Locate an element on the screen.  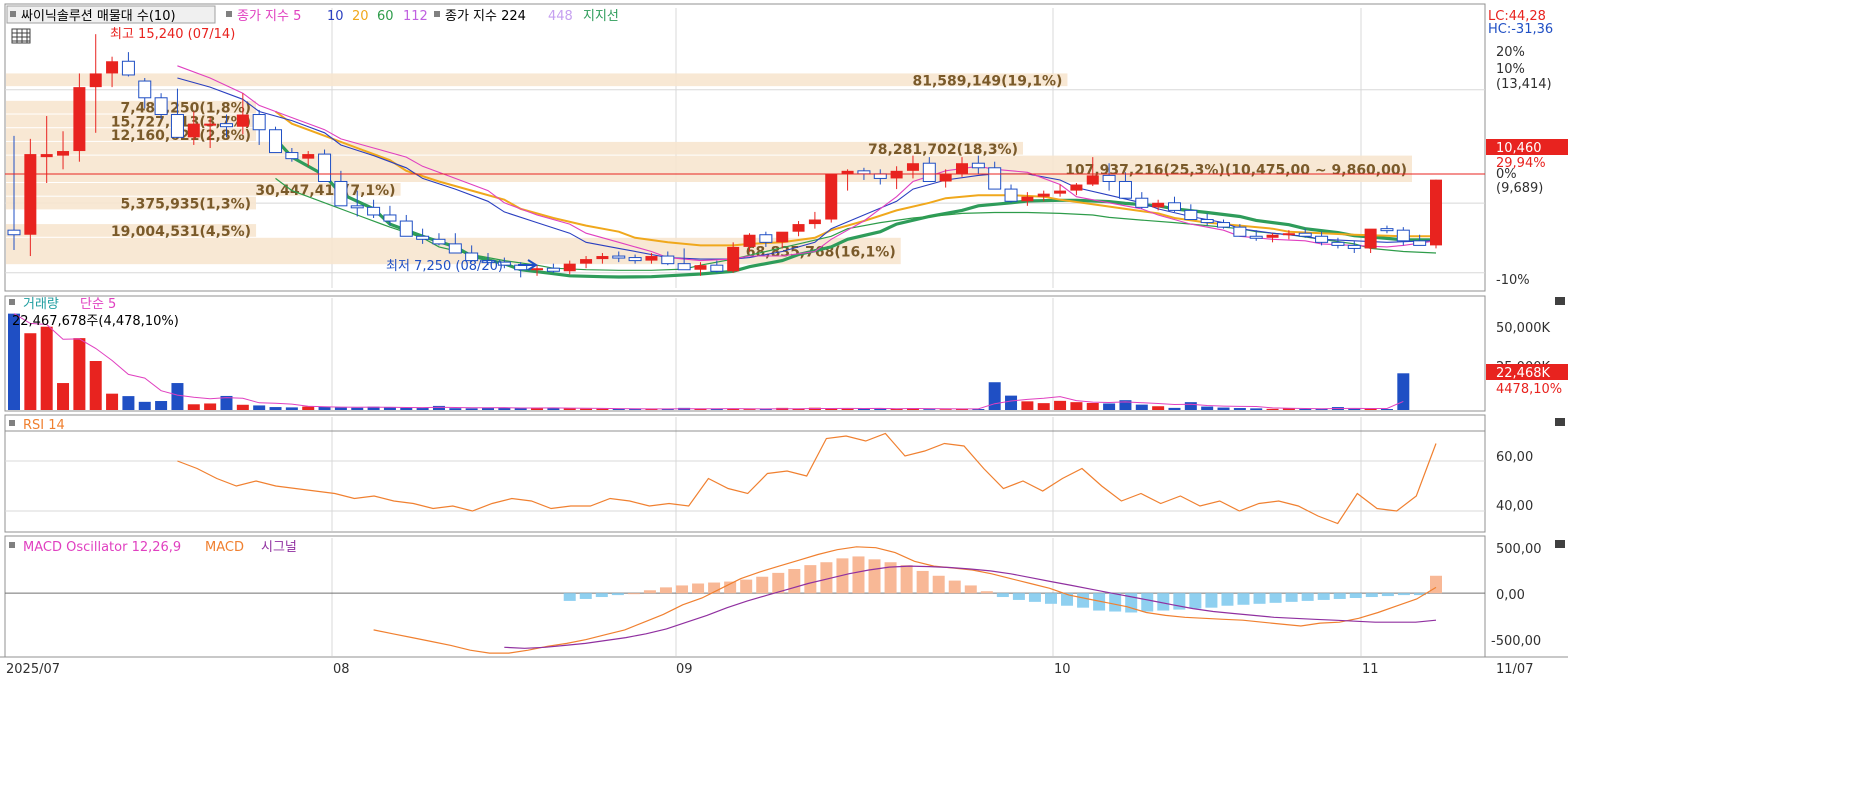
lowest-price-marker: 최저 7,250 (08/20) is located at coordinates (444, 266).